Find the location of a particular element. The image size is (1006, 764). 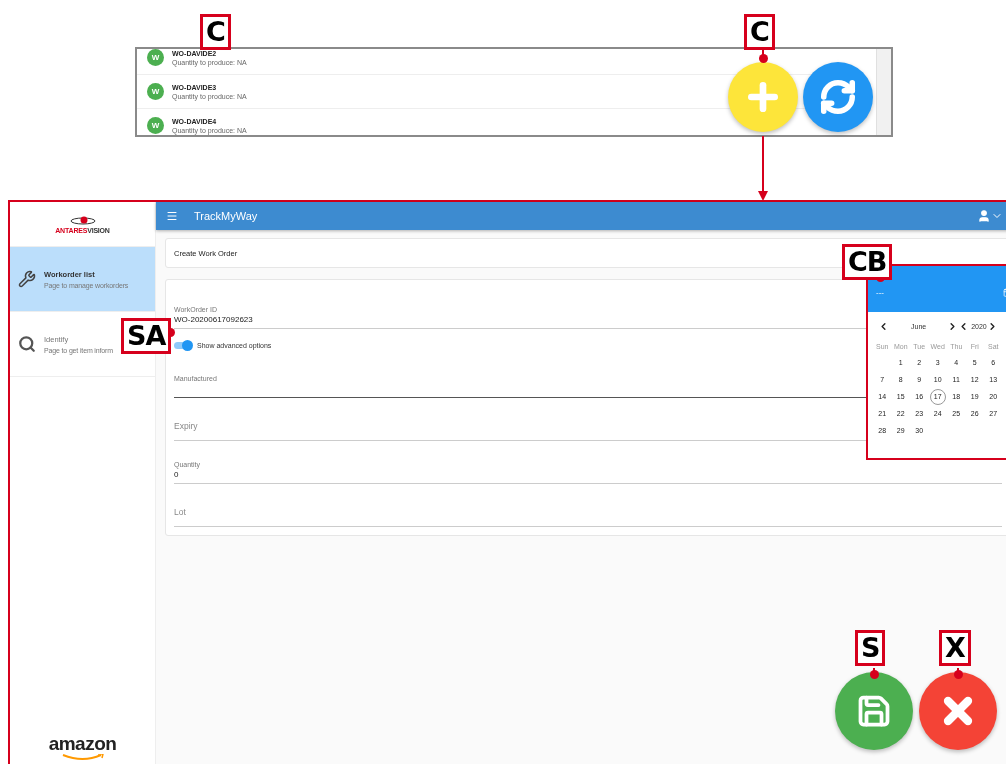

footer-logo-text: amazon is located at coordinates (82, 744).